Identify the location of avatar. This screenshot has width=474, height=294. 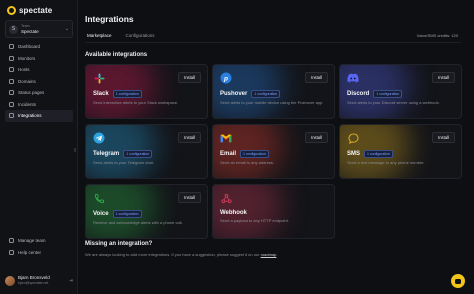
(10, 281).